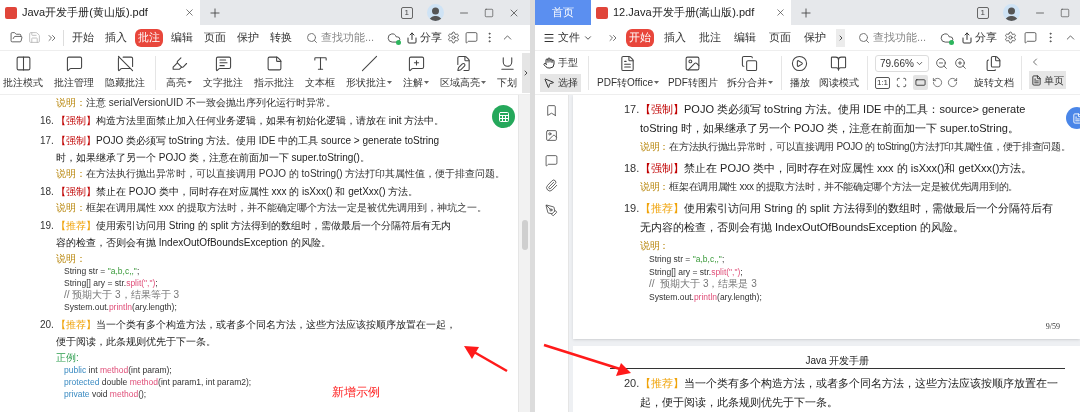  I want to click on toolbar-button: 形状批注, so click(369, 72).